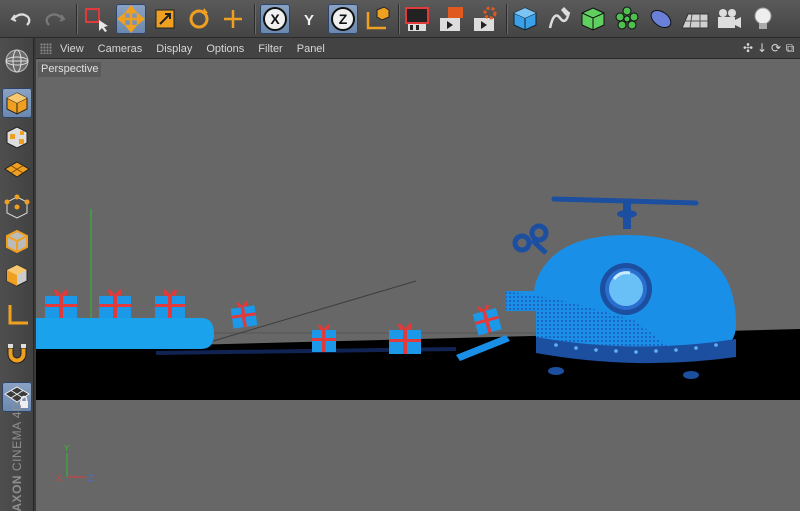  I want to click on recent-tool-icon, so click(233, 19).